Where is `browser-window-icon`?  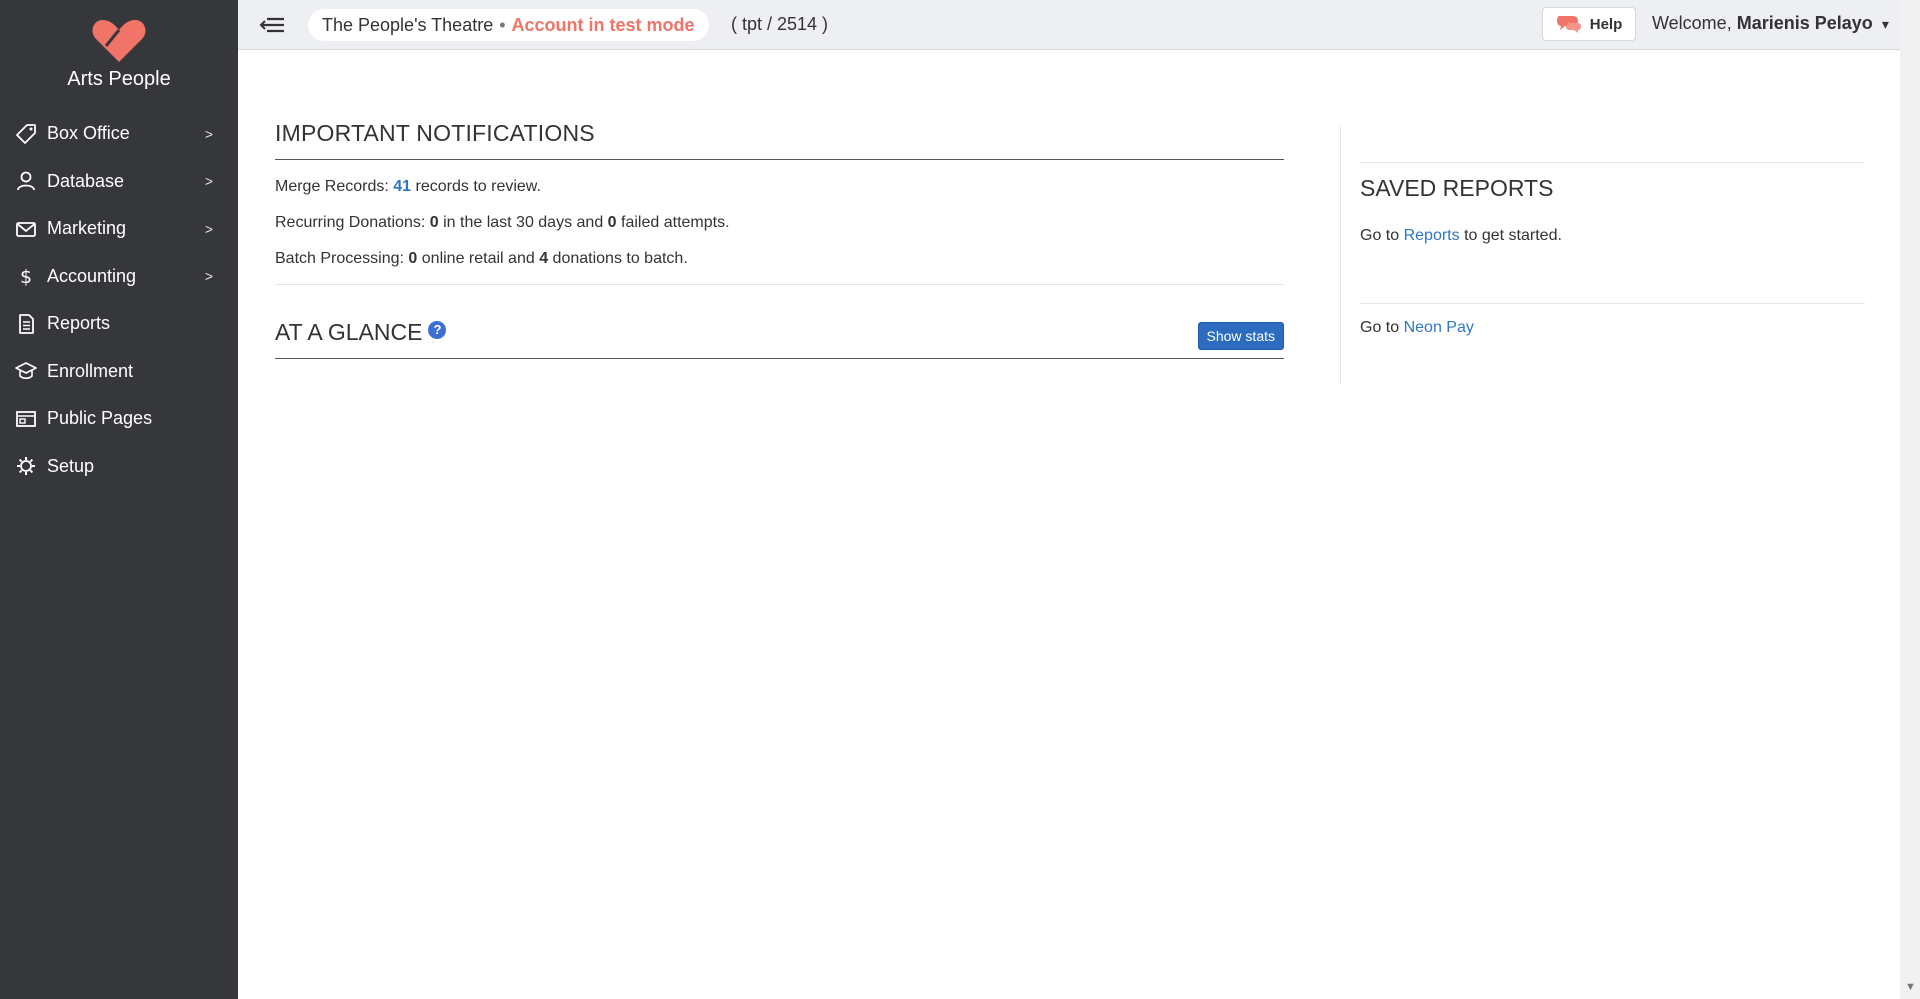 browser-window-icon is located at coordinates (26, 419).